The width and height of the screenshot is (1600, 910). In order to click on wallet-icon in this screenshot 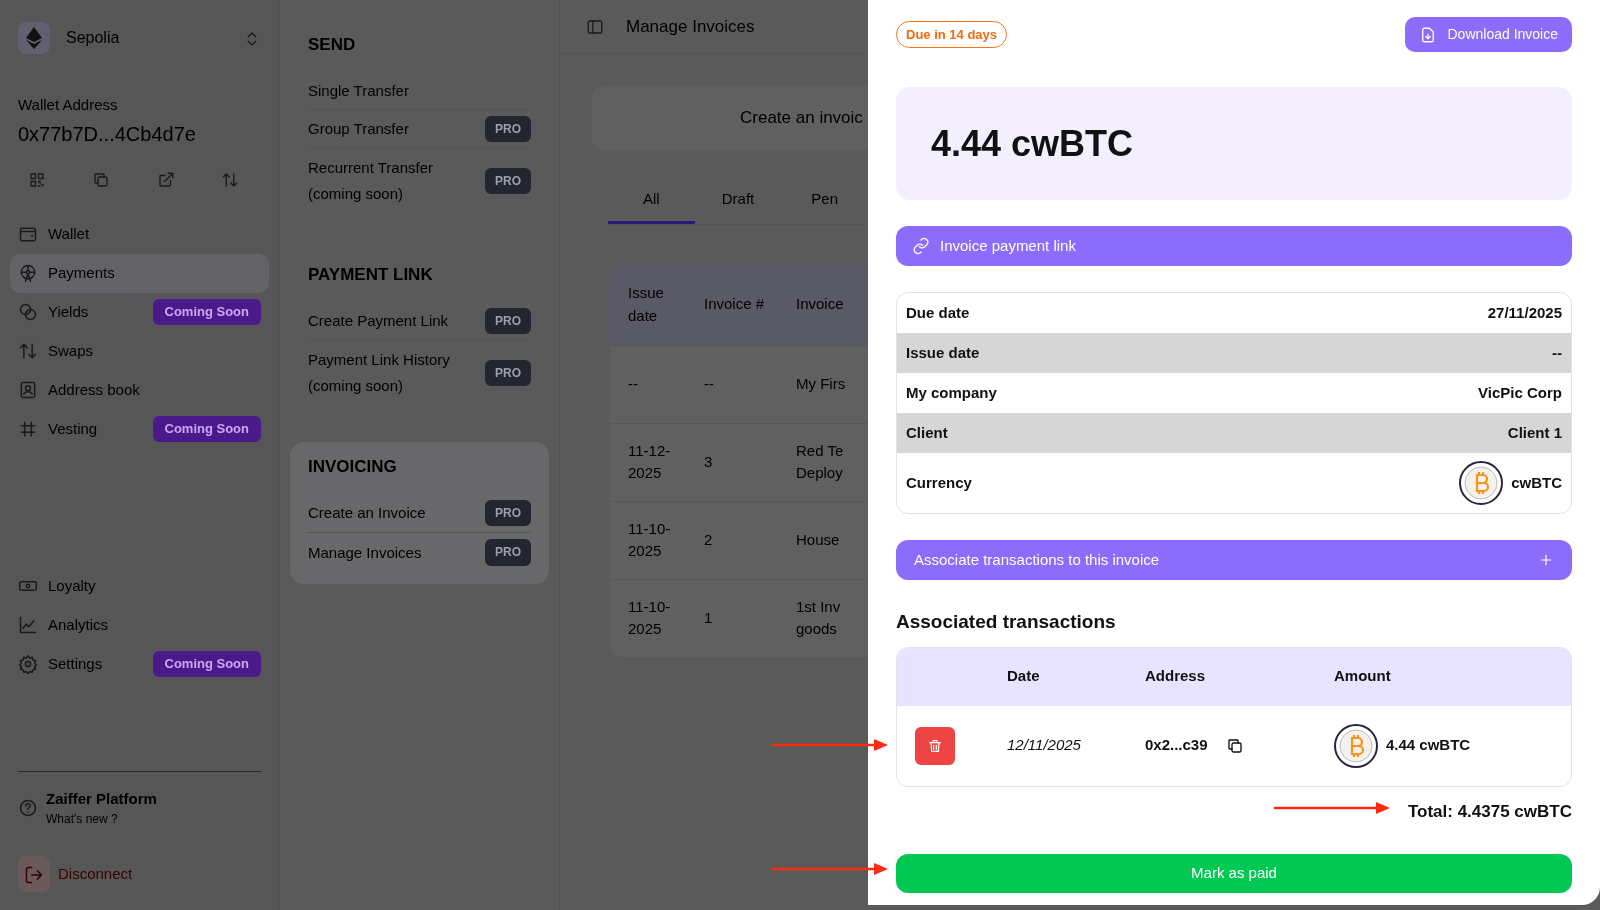, I will do `click(28, 234)`.